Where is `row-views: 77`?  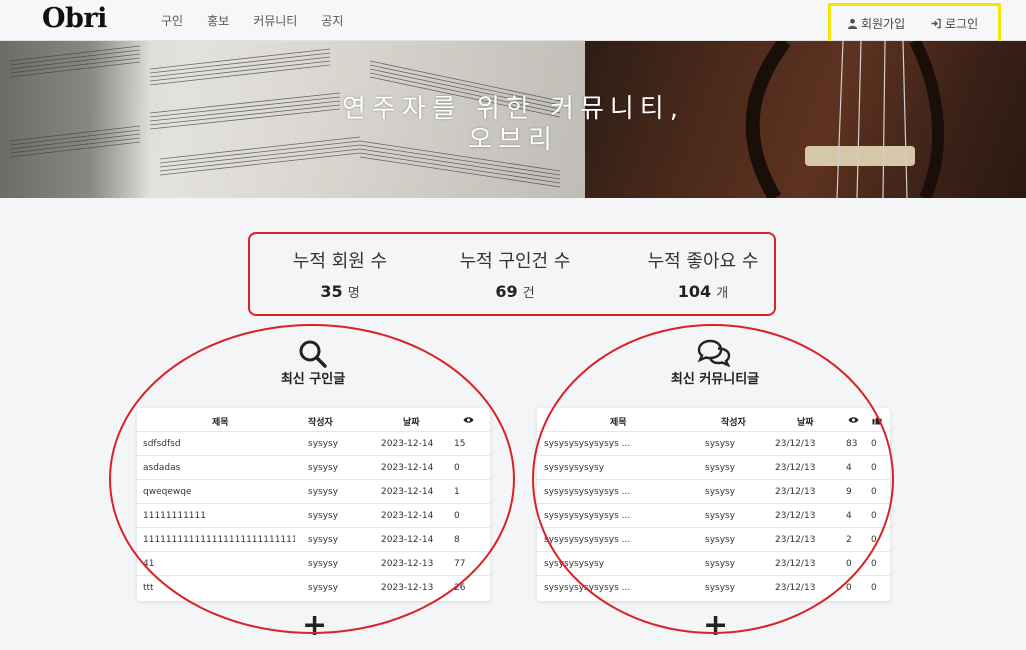 row-views: 77 is located at coordinates (460, 564).